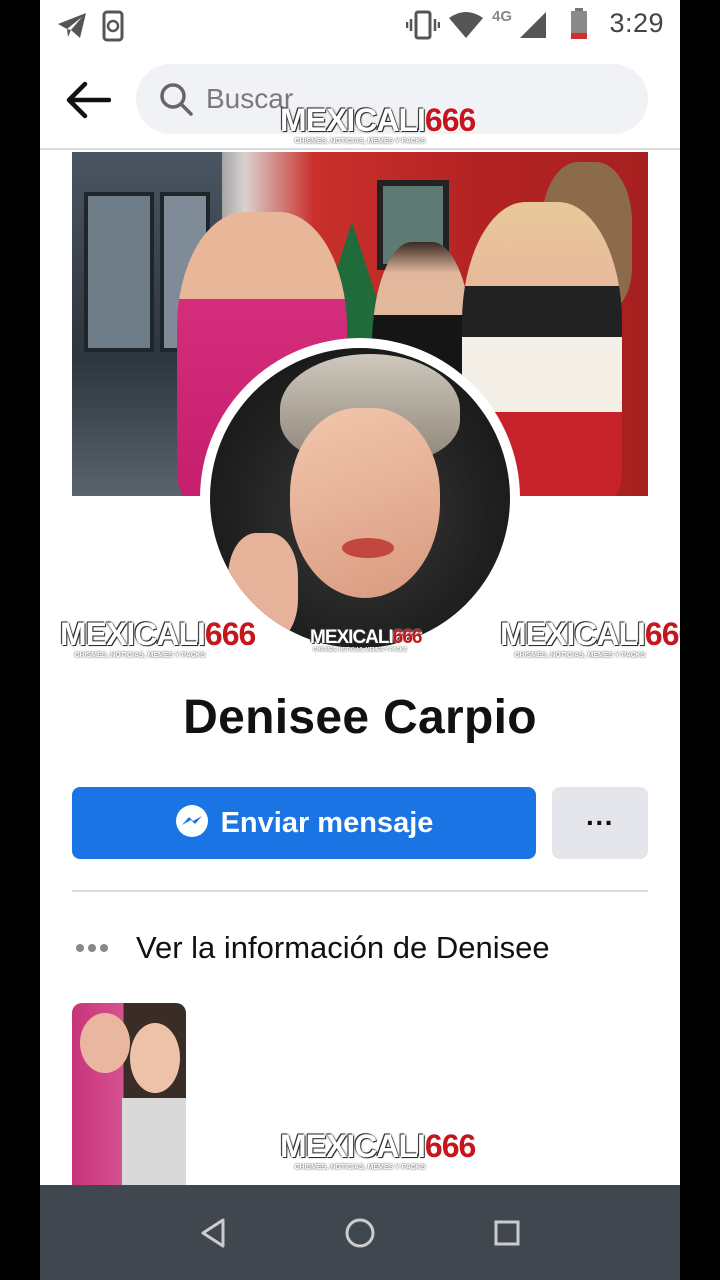 The height and width of the screenshot is (1280, 720). I want to click on recents-nav-icon, so click(507, 1232).